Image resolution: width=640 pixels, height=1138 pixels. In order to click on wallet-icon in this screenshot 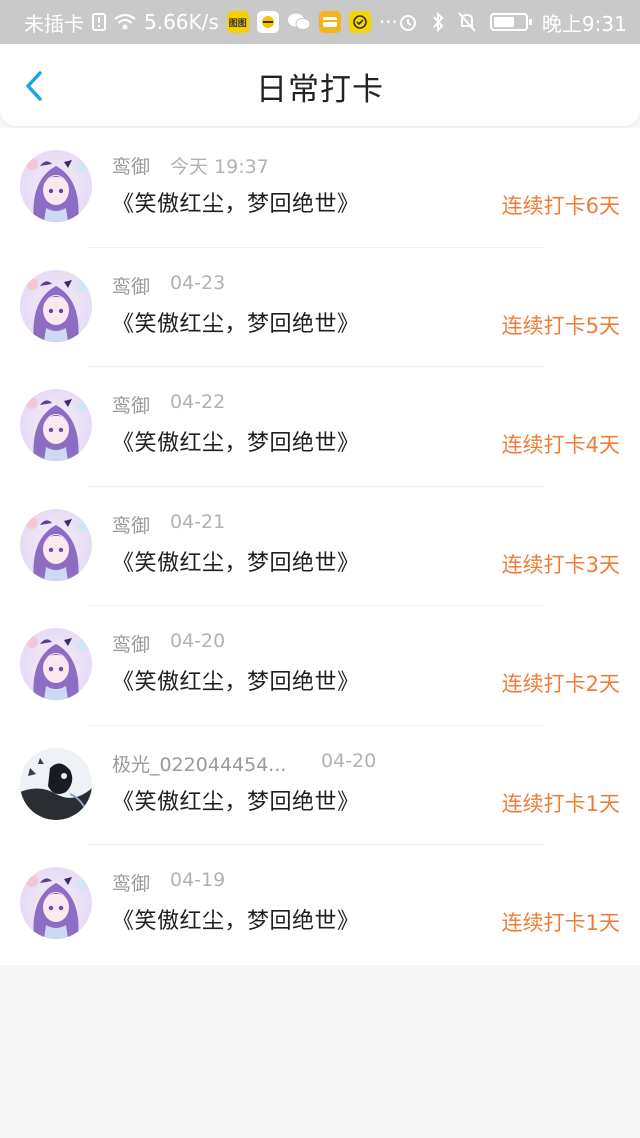, I will do `click(329, 22)`.